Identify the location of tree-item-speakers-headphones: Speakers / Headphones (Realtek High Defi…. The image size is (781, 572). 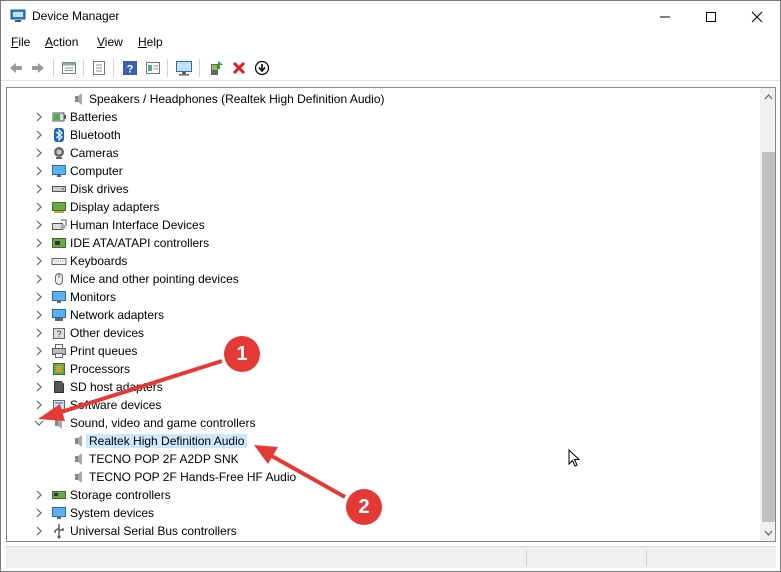
(383, 99).